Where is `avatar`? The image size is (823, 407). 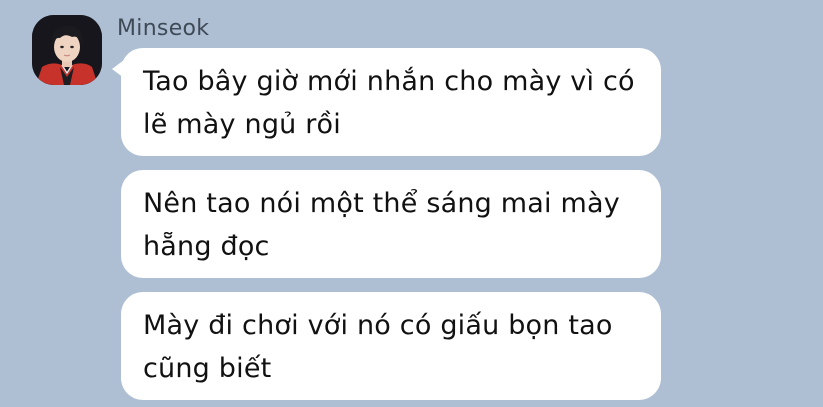
avatar is located at coordinates (67, 50).